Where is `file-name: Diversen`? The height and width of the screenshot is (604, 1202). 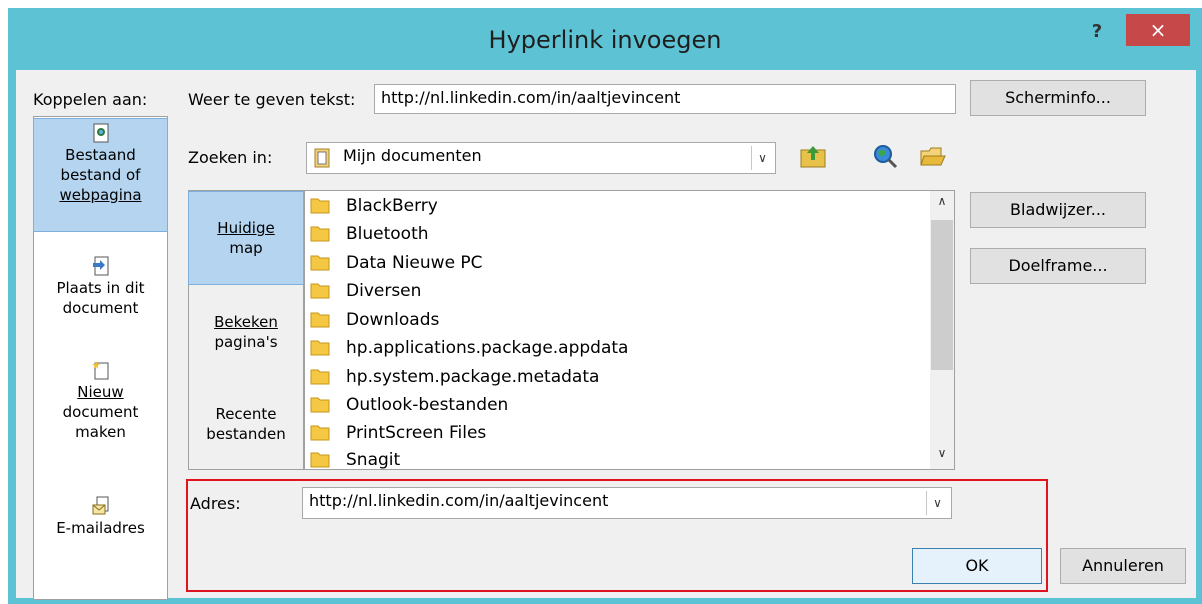 file-name: Diversen is located at coordinates (384, 291).